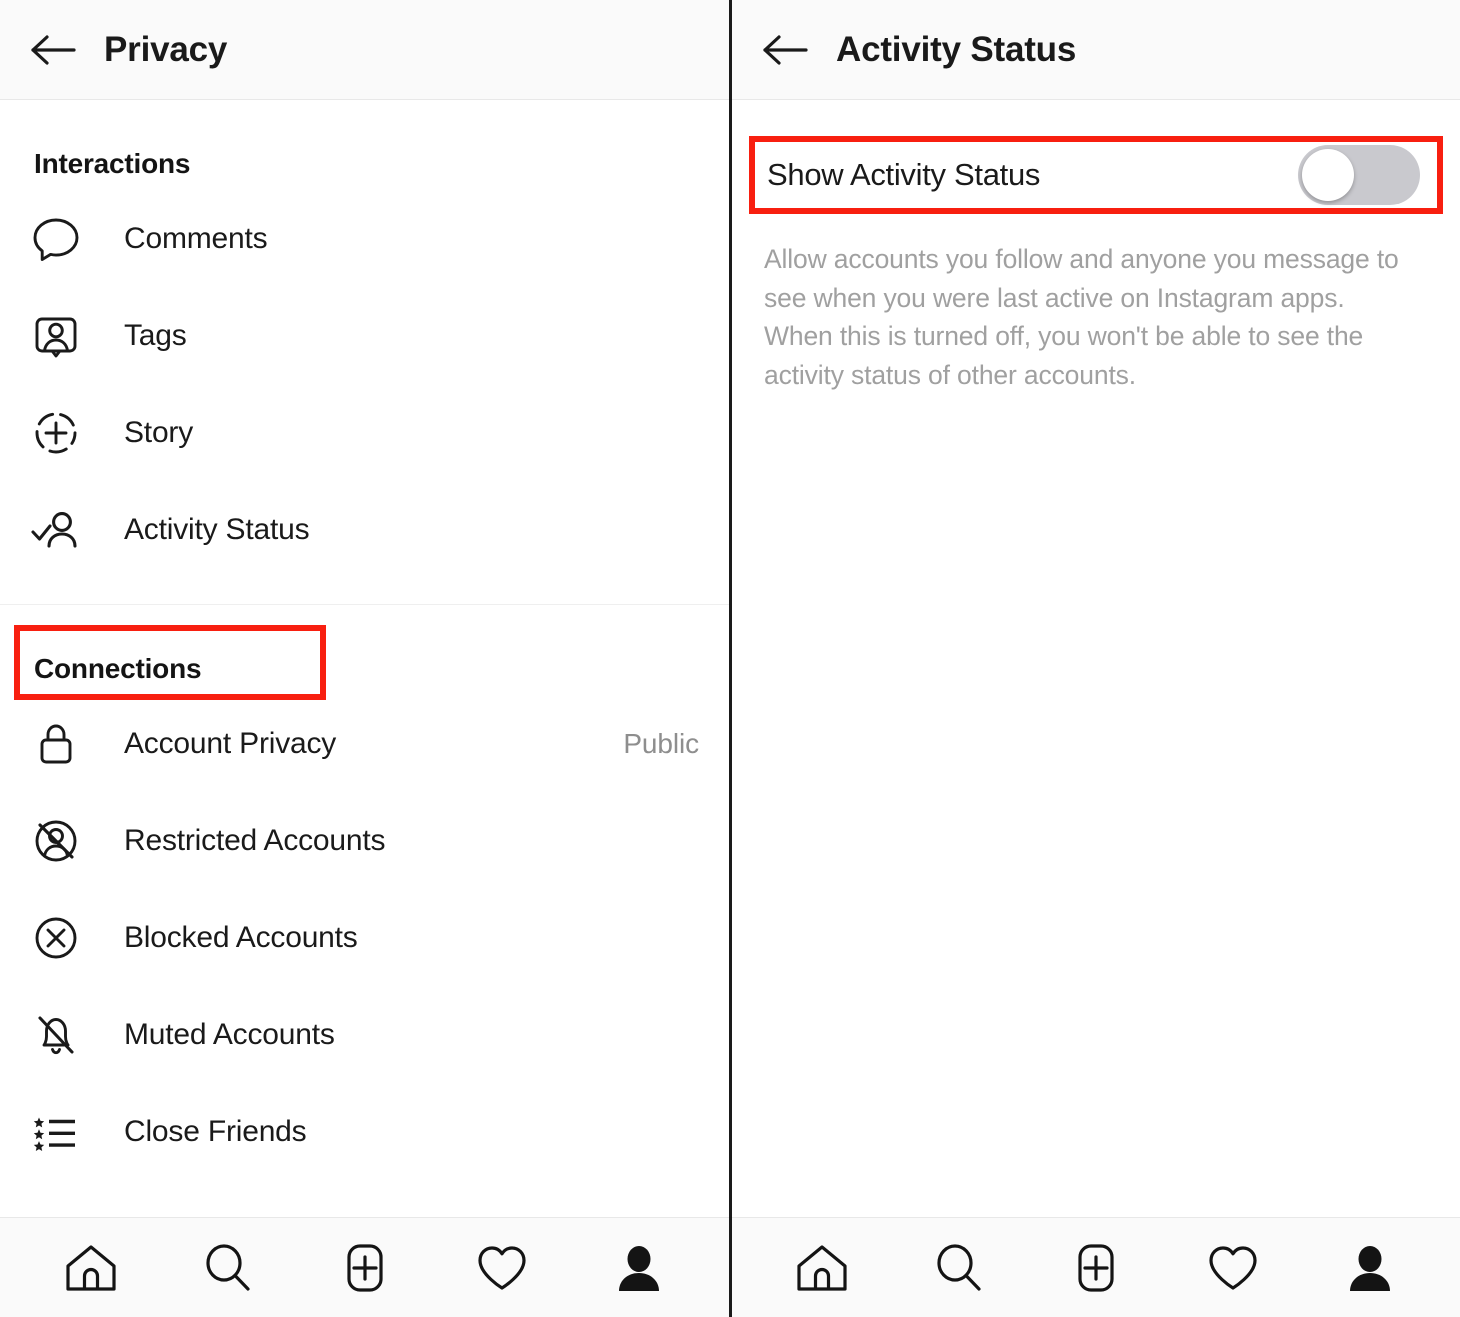 The image size is (1460, 1317). I want to click on row-label: Restricted Accounts, so click(255, 840).